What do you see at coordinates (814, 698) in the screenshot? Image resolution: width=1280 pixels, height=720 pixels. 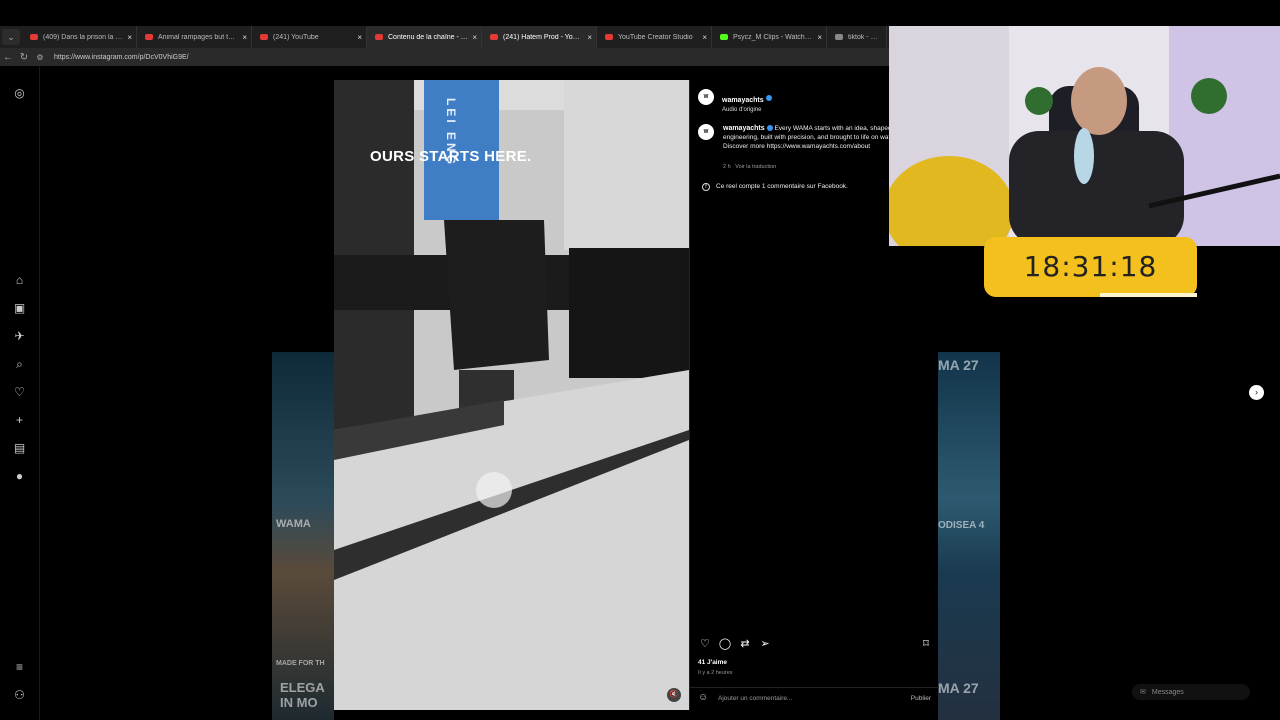 I see `comment-box: ☺ Ajouter un commentaire... Publier` at bounding box center [814, 698].